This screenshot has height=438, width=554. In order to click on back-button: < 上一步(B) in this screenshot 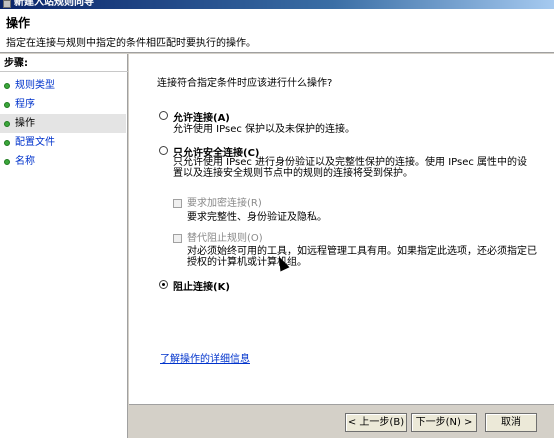, I will do `click(376, 422)`.